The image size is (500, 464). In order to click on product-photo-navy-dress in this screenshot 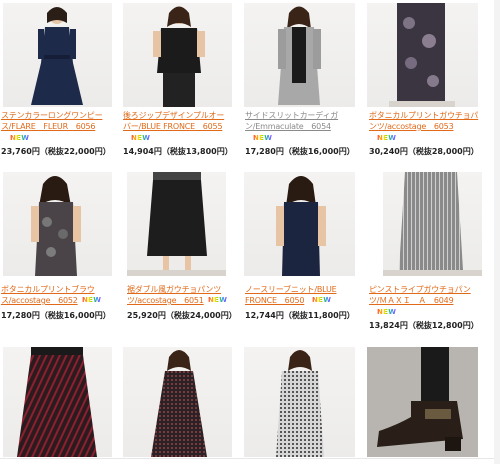, I will do `click(57, 55)`.